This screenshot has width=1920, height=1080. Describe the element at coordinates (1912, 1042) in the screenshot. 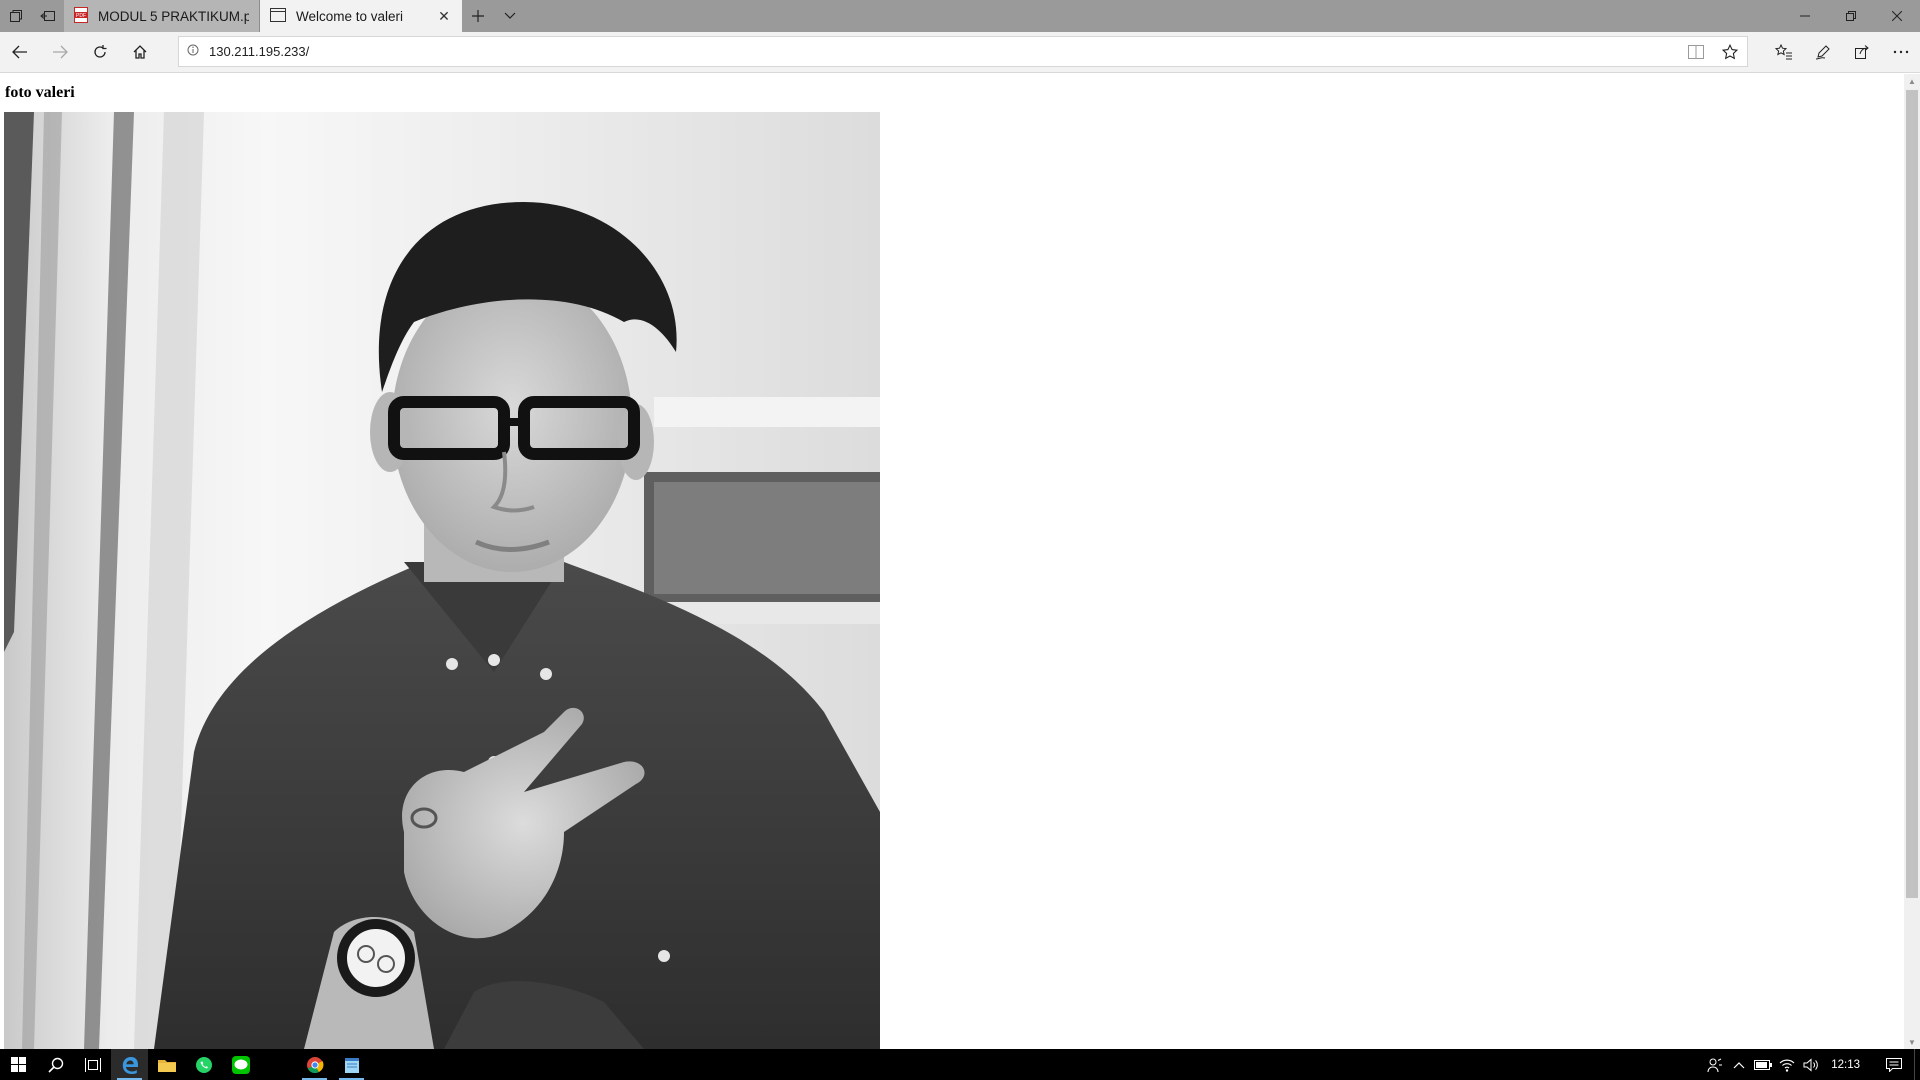

I see `scroll-down-arrow-icon: ▼` at that location.